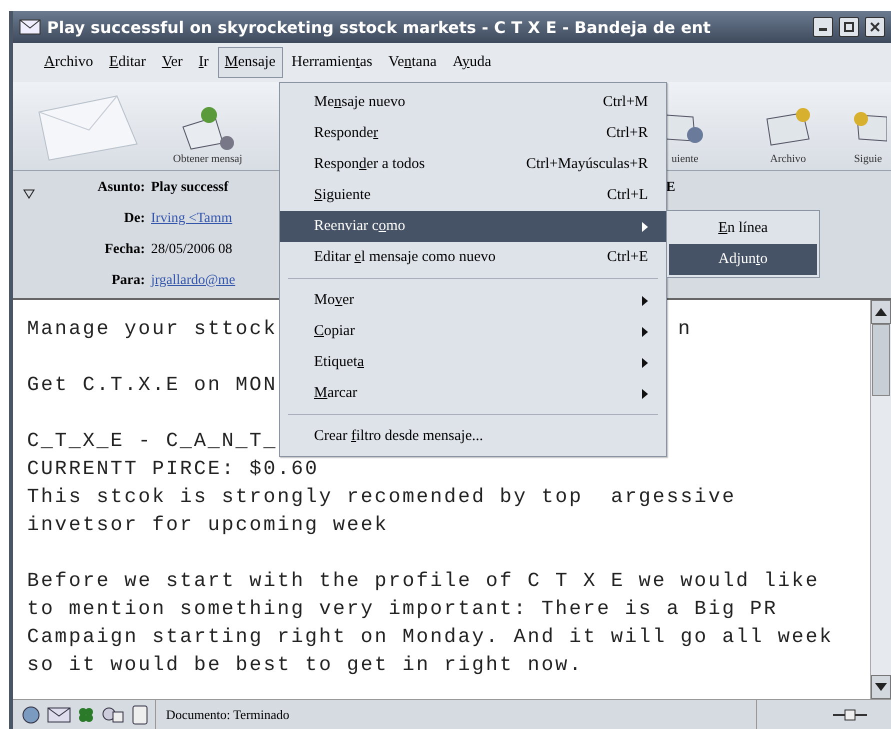 The height and width of the screenshot is (729, 891). What do you see at coordinates (881, 312) in the screenshot?
I see `scroll-up-icon` at bounding box center [881, 312].